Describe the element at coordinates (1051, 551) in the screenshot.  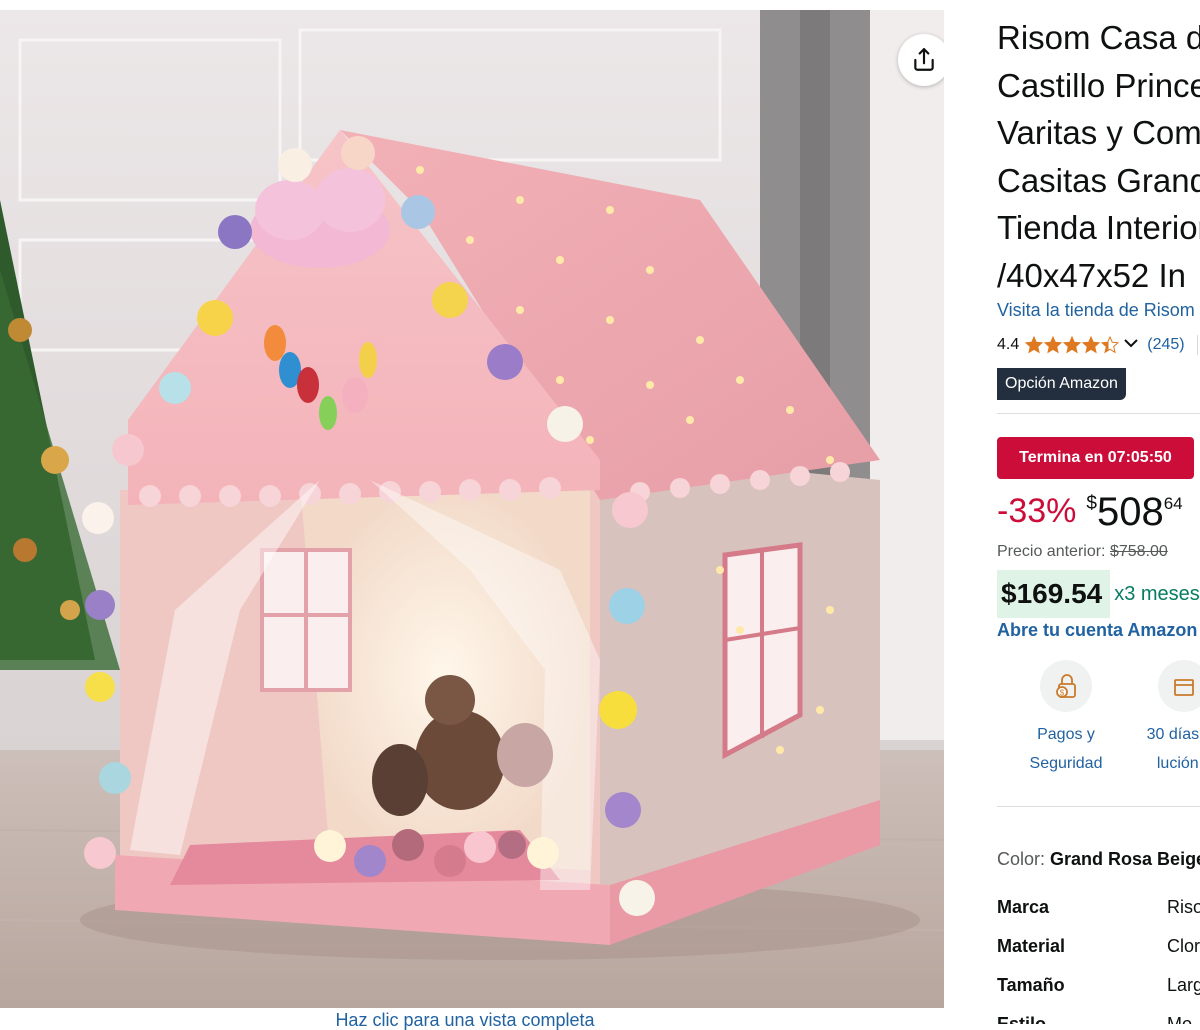
I see `previous-price-label: Precio anterior:` at that location.